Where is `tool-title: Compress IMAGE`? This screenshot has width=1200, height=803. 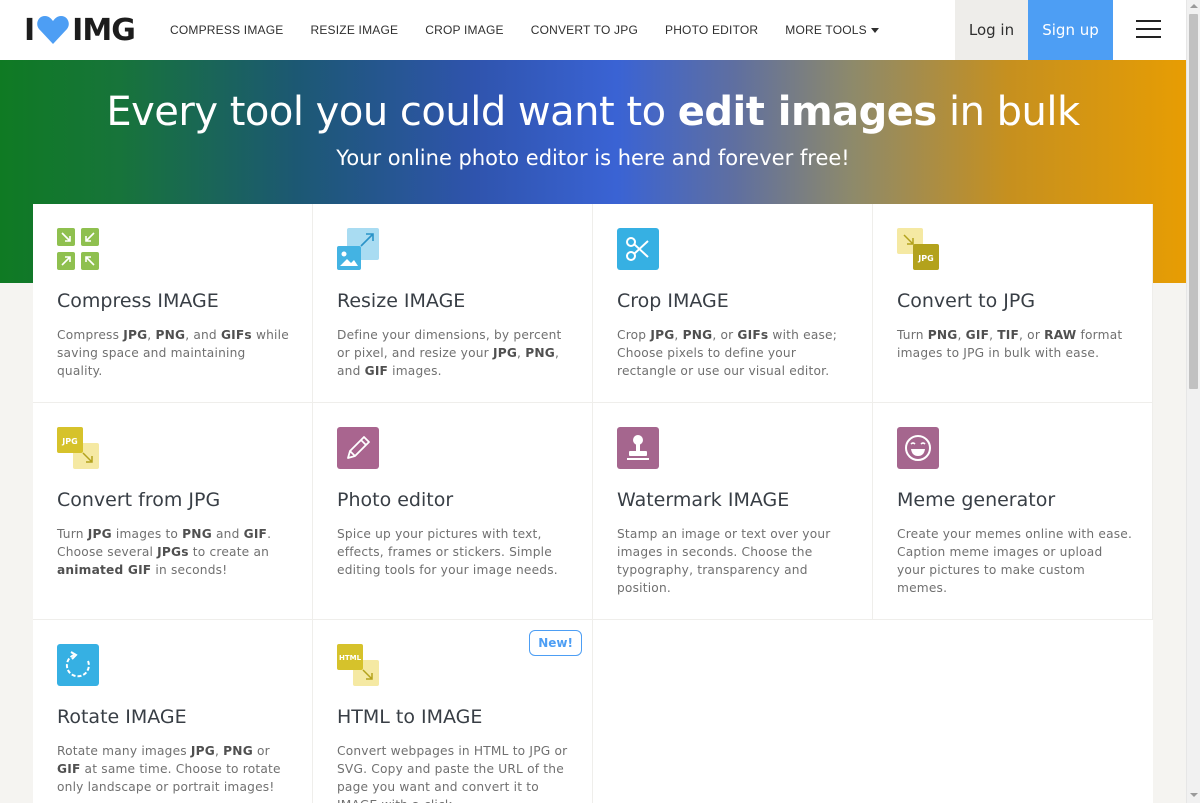
tool-title: Compress IMAGE is located at coordinates (138, 301).